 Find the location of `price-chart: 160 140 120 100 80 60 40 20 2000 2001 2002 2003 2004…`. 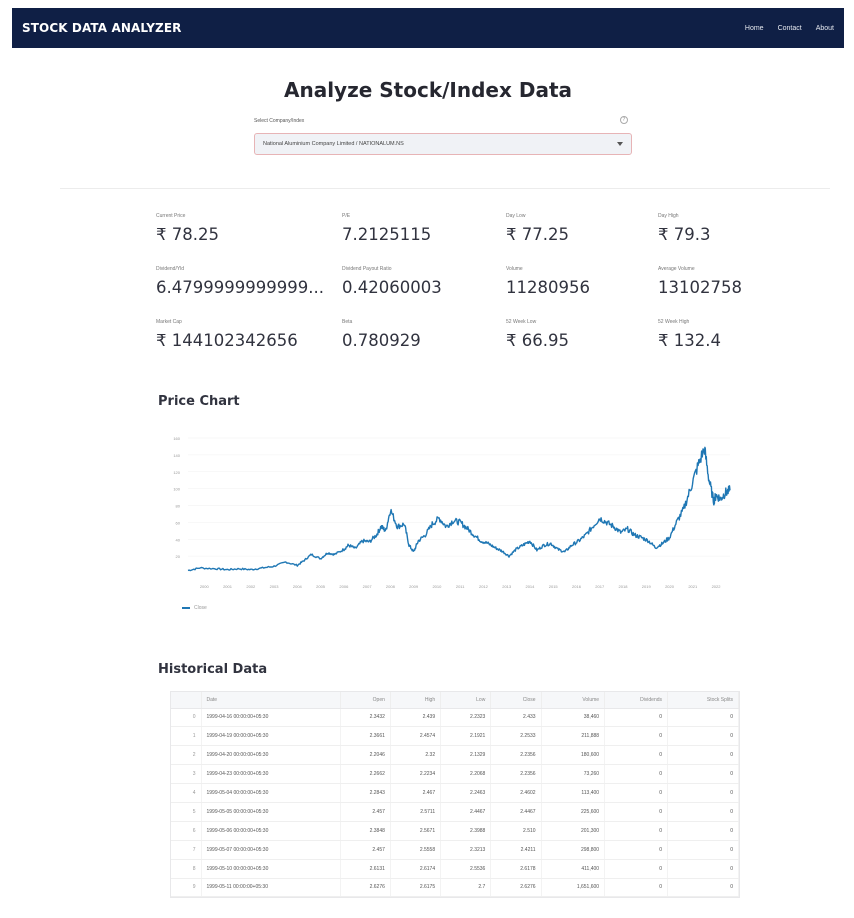

price-chart: 160 140 120 100 80 60 40 20 2000 2001 2002 2003 2004… is located at coordinates (447, 523).